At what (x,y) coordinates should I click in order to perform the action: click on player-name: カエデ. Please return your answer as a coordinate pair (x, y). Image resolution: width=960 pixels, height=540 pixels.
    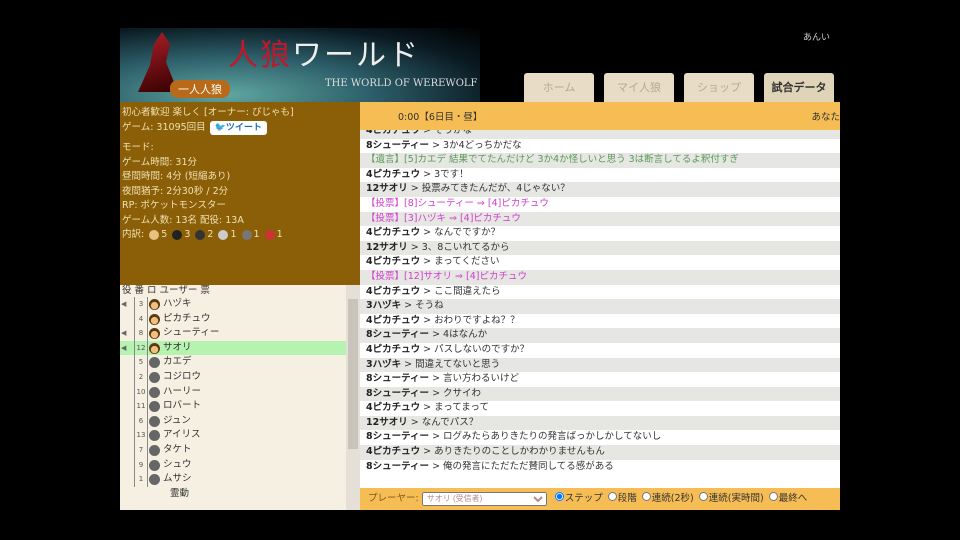
    Looking at the image, I should click on (177, 362).